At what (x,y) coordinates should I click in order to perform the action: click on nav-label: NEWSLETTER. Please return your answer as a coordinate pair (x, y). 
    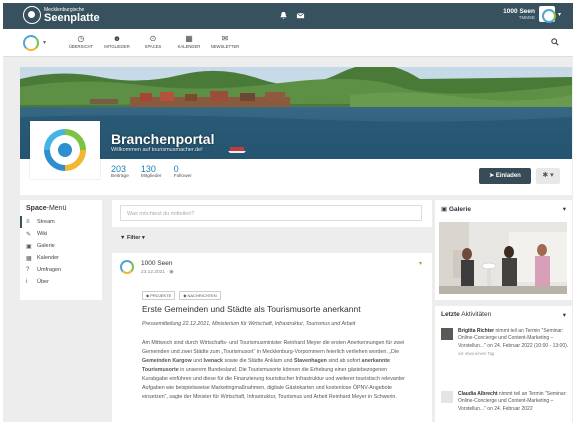
    Looking at the image, I should click on (225, 46).